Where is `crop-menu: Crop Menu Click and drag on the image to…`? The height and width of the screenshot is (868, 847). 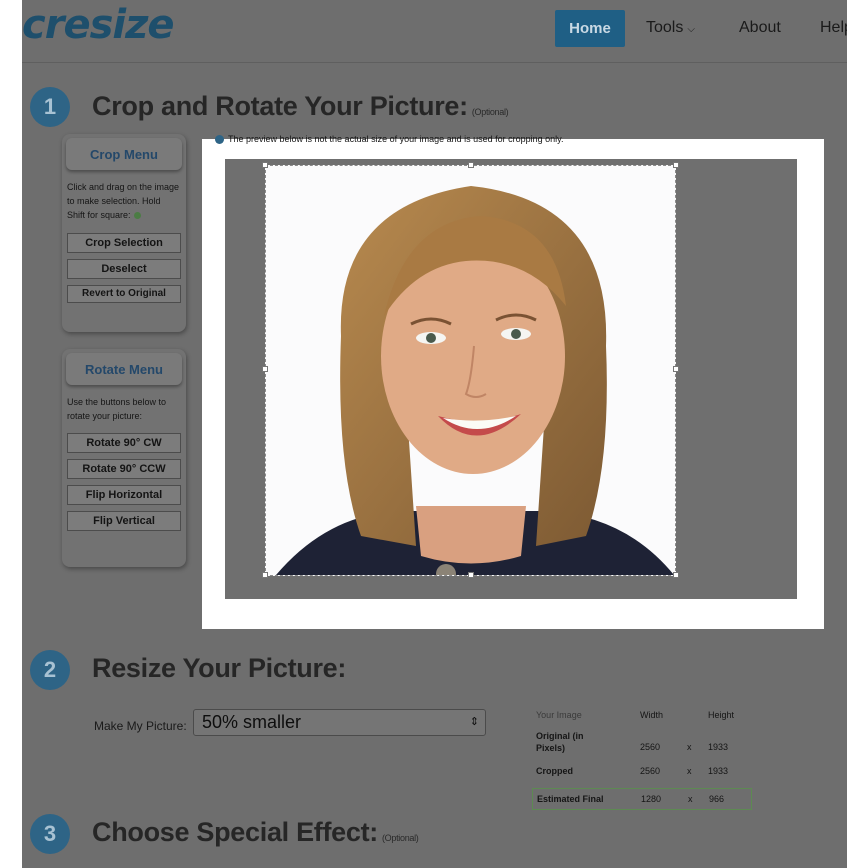
crop-menu: Crop Menu Click and drag on the image to… is located at coordinates (124, 233).